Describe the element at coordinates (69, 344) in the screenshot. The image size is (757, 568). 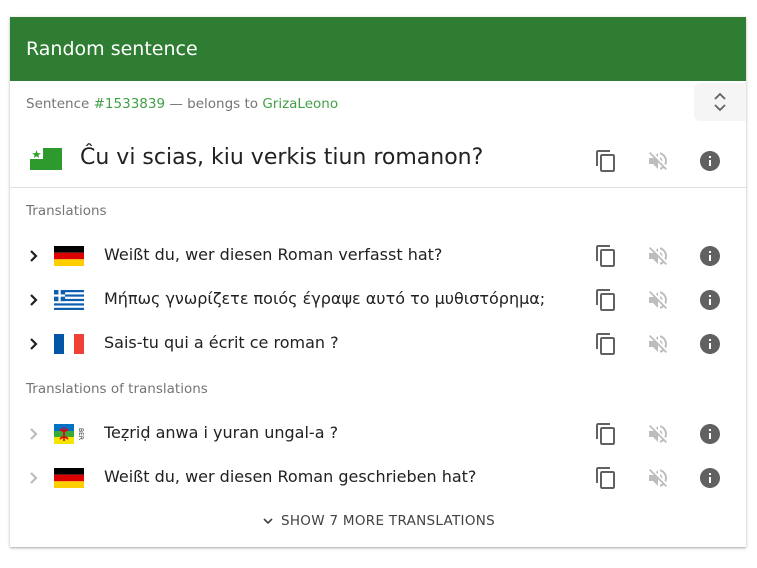
I see `france-flag-icon` at that location.